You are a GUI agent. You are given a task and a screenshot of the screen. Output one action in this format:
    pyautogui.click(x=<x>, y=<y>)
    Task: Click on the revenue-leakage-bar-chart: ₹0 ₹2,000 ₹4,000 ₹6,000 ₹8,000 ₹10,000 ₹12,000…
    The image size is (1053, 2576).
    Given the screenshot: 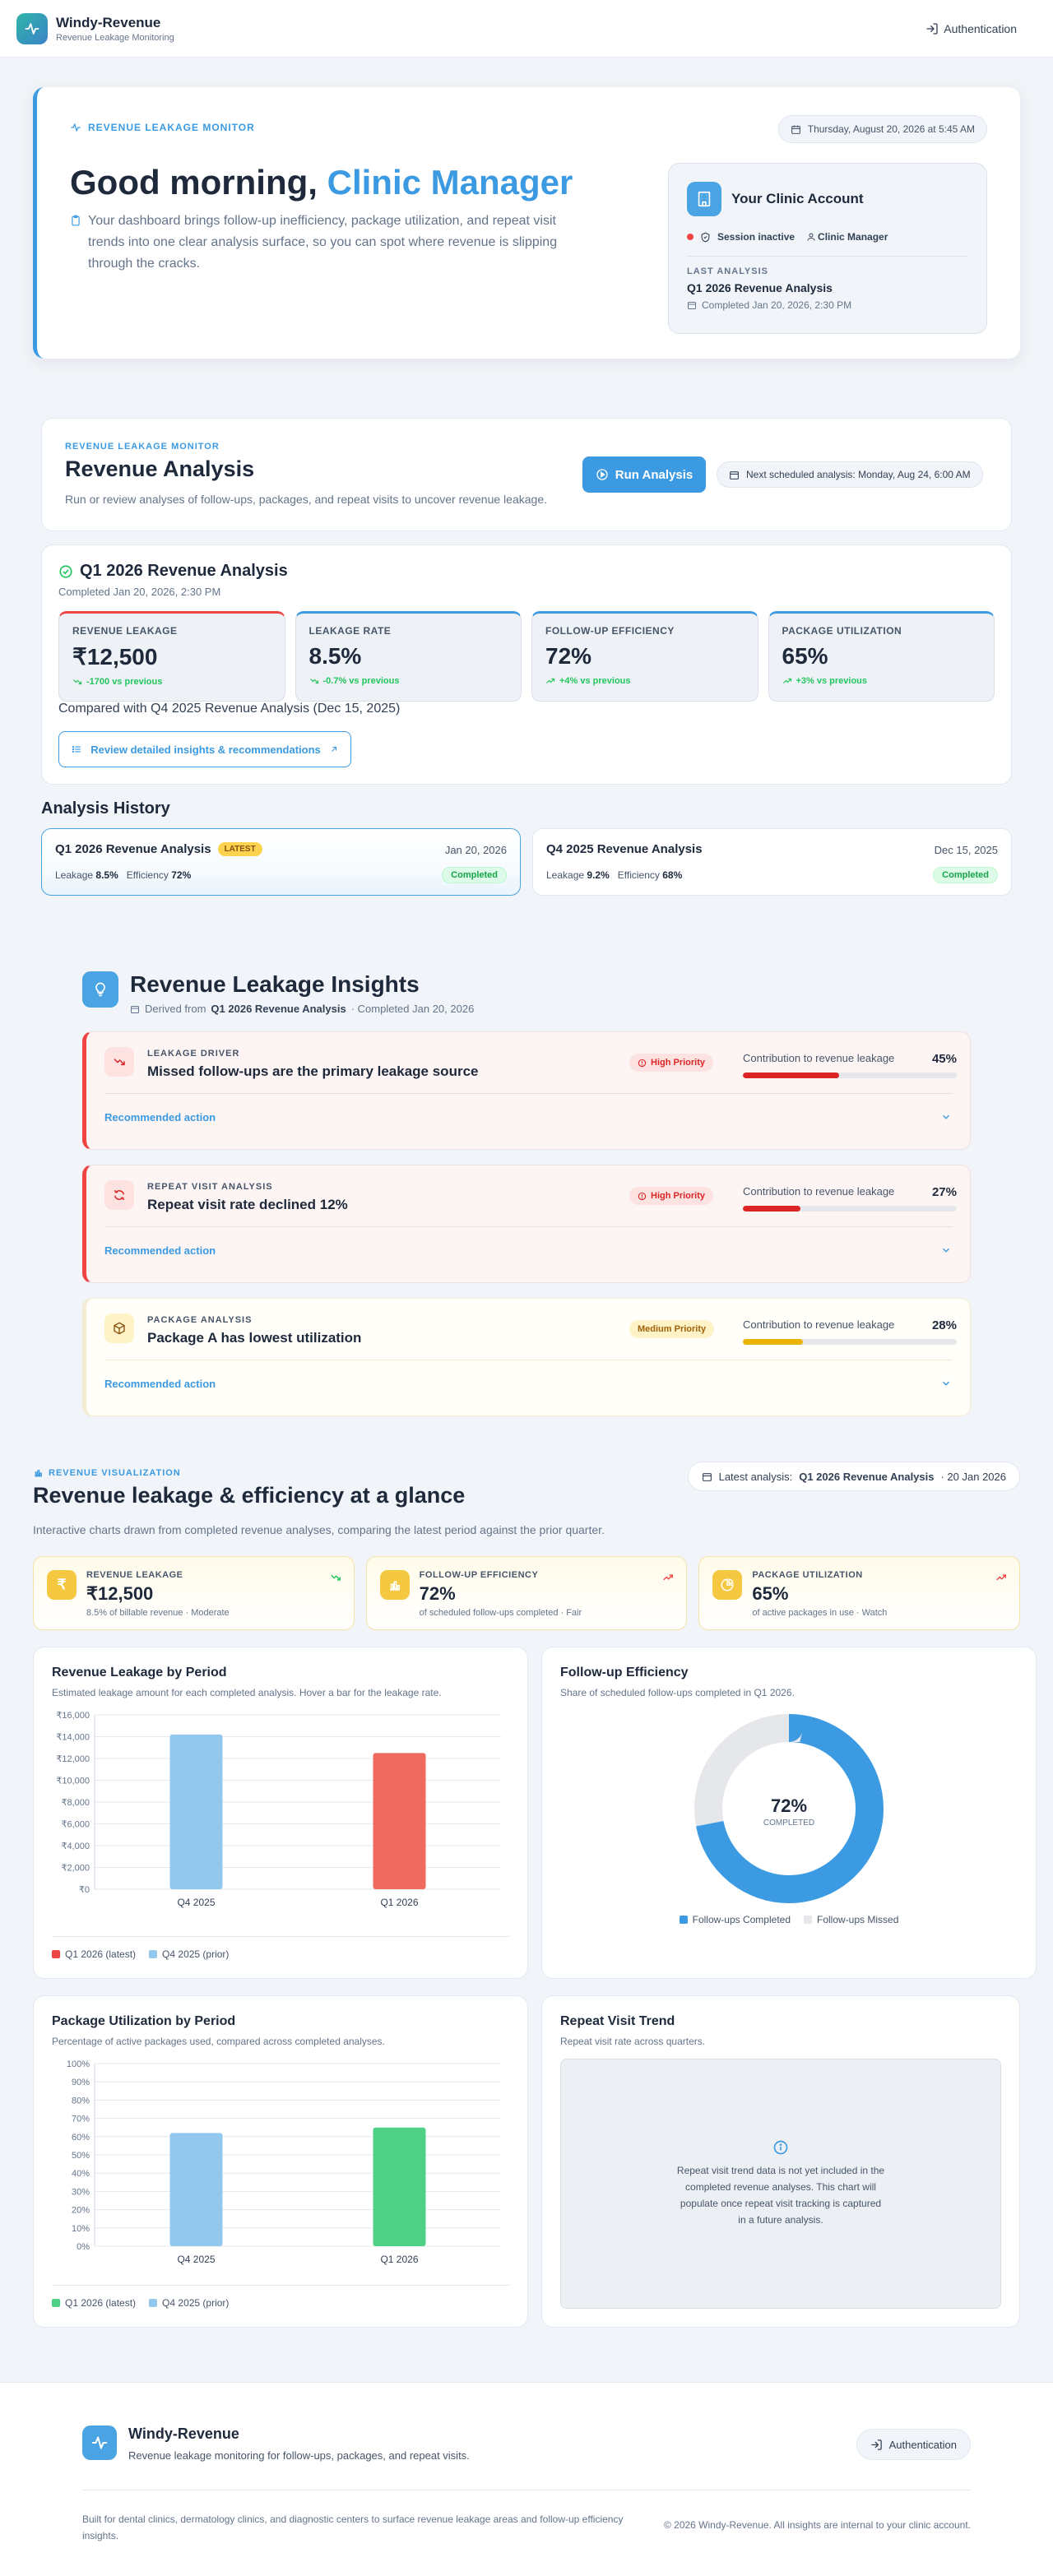 What is the action you would take?
    pyautogui.click(x=278, y=1810)
    